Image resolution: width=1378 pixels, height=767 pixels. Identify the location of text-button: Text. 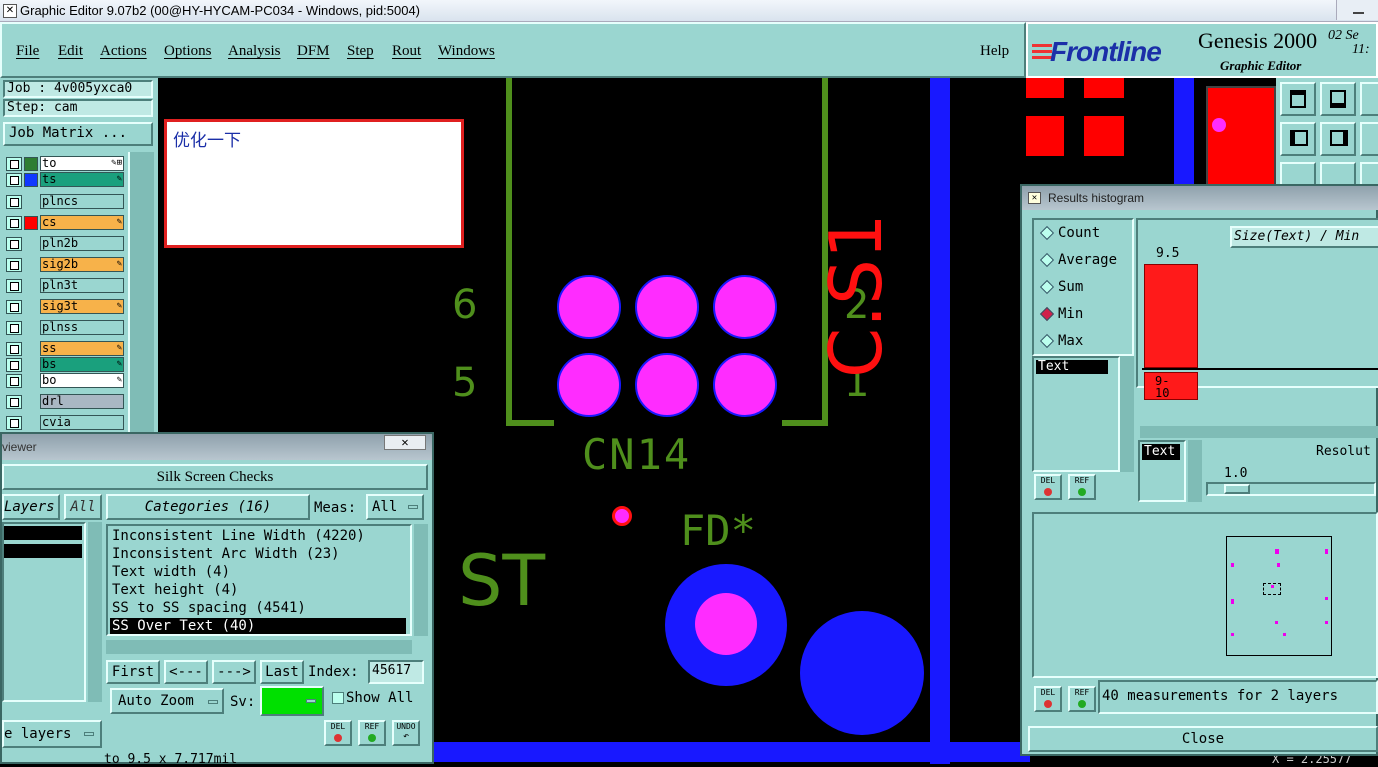
(1161, 452).